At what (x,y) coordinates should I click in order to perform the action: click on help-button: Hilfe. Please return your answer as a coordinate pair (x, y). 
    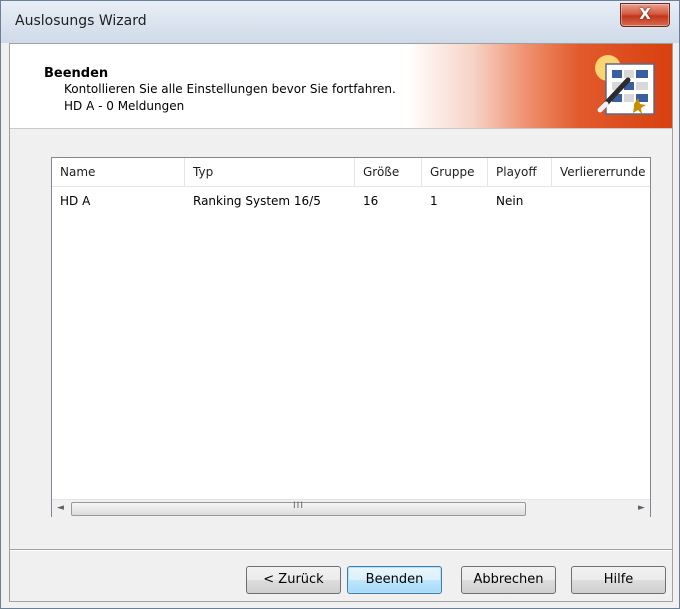
    Looking at the image, I should click on (618, 580).